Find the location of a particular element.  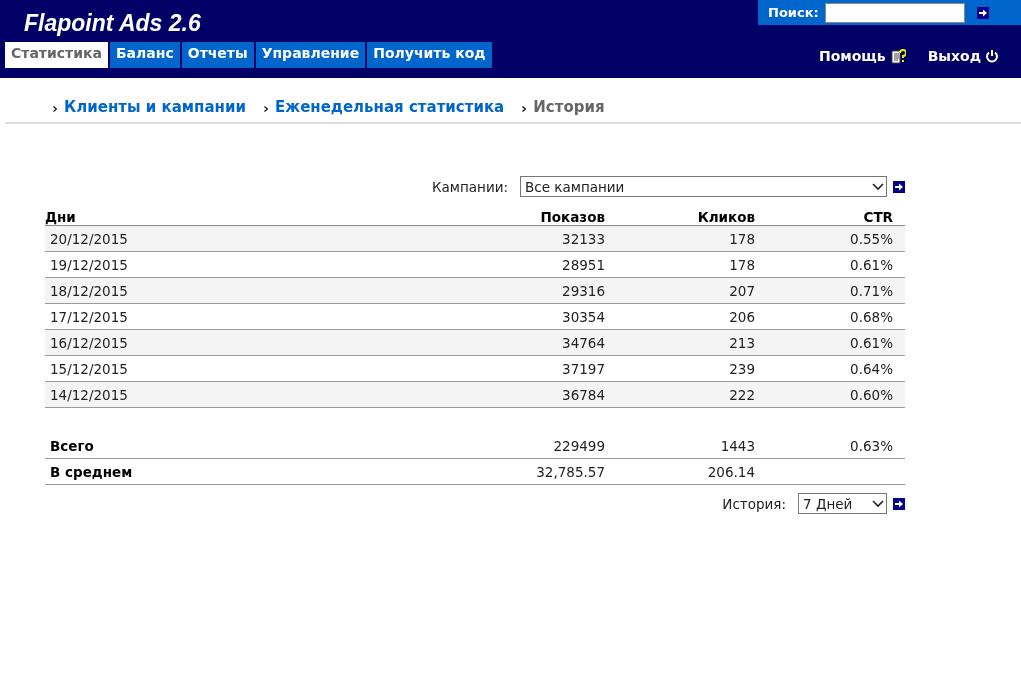

table-cell-text: 18/12/2015 is located at coordinates (89, 290).